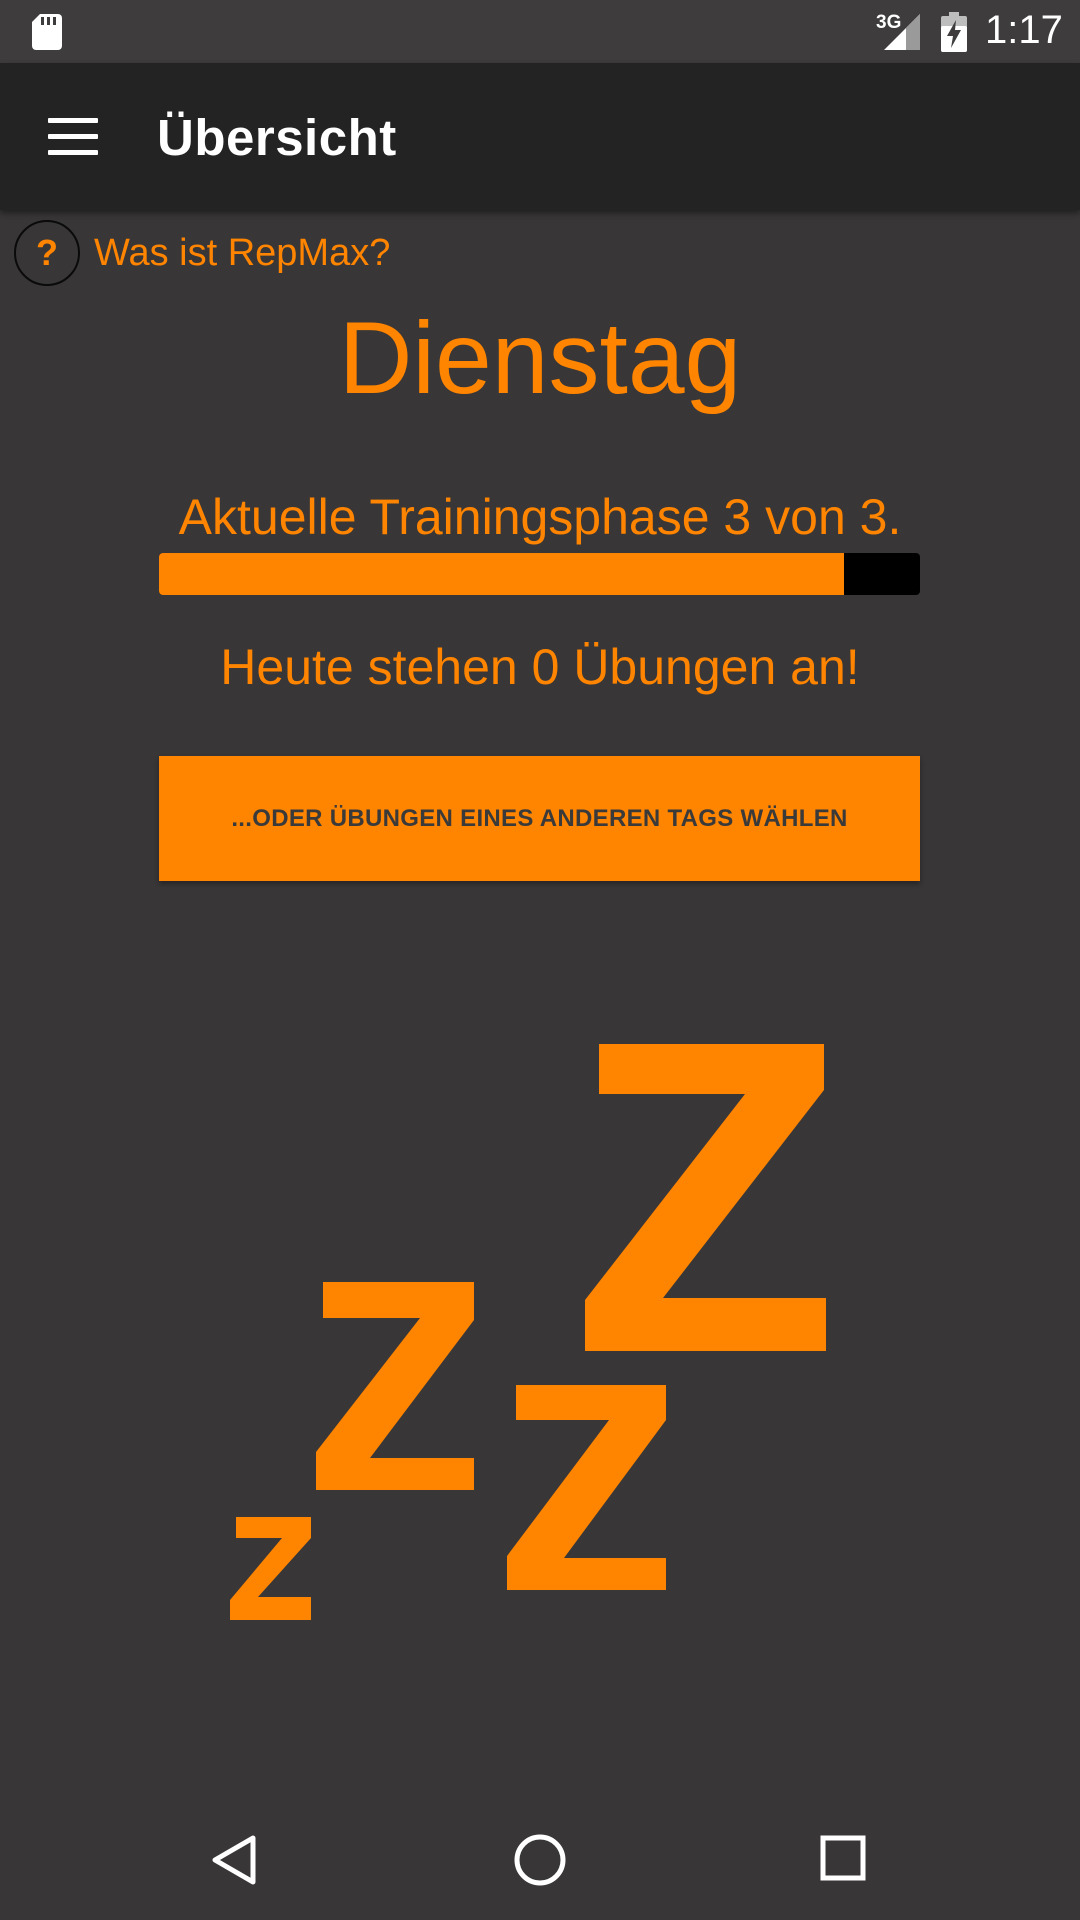 This screenshot has width=1080, height=1920. Describe the element at coordinates (1024, 30) in the screenshot. I see `clock: 1:17` at that location.